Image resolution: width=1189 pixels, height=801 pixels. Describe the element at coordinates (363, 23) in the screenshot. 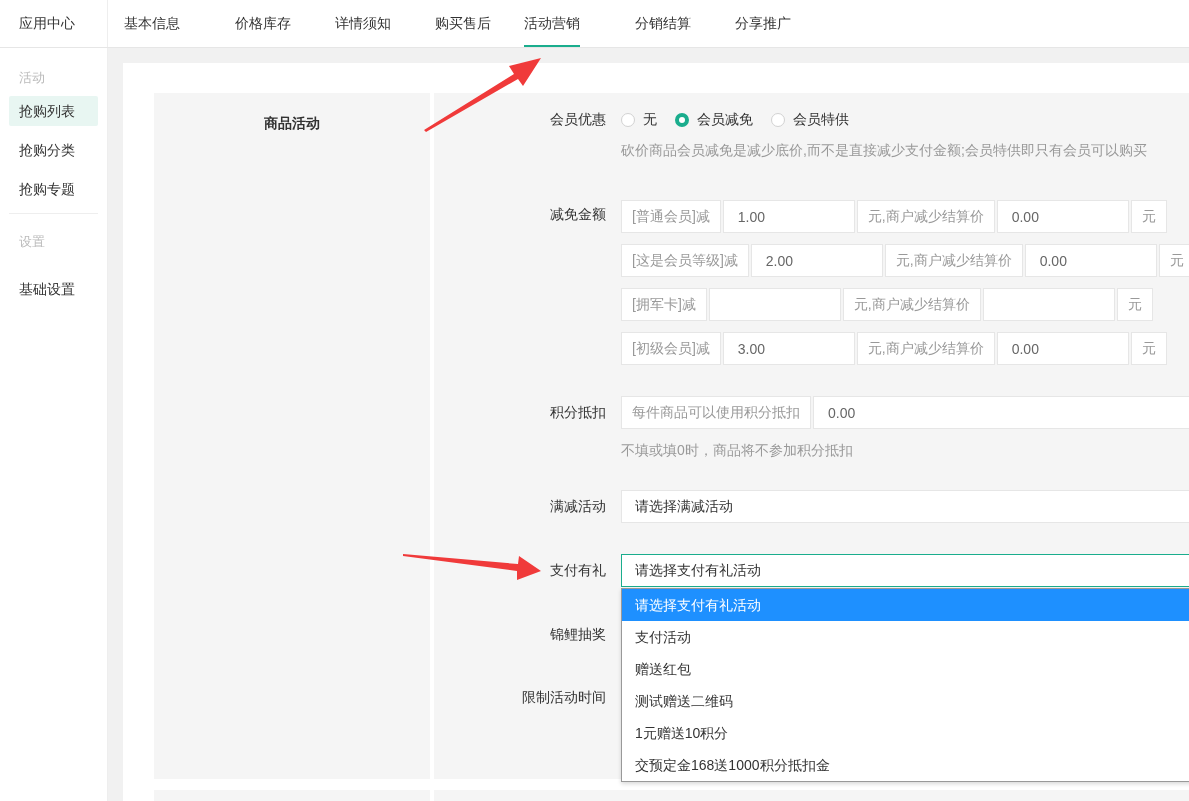

I see `nav-tab: 详情须知` at that location.